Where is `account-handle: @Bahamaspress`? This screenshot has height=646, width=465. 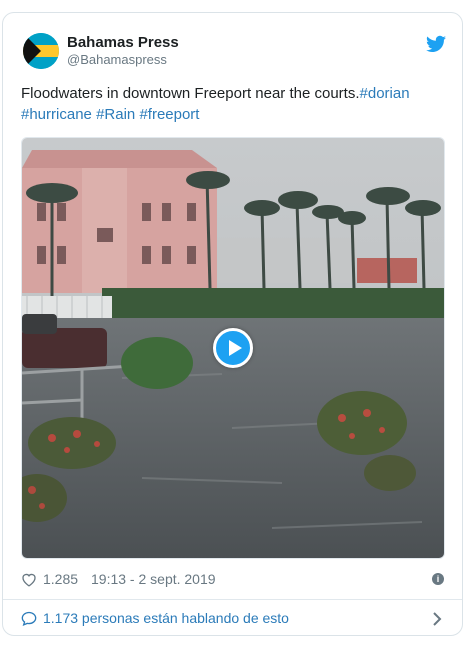 account-handle: @Bahamaspress is located at coordinates (117, 59).